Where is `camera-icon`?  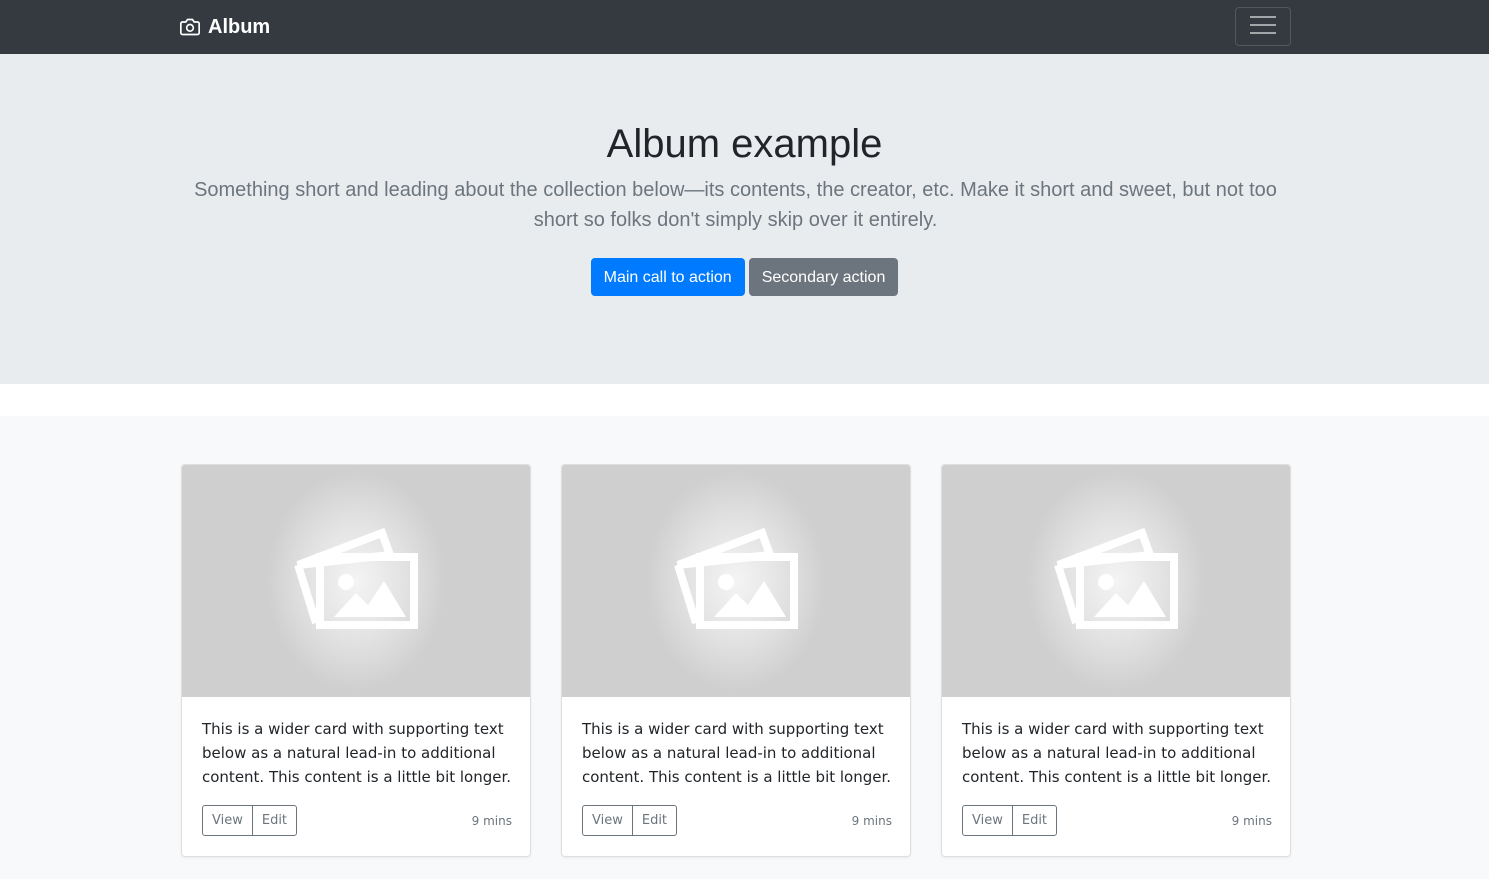 camera-icon is located at coordinates (190, 27).